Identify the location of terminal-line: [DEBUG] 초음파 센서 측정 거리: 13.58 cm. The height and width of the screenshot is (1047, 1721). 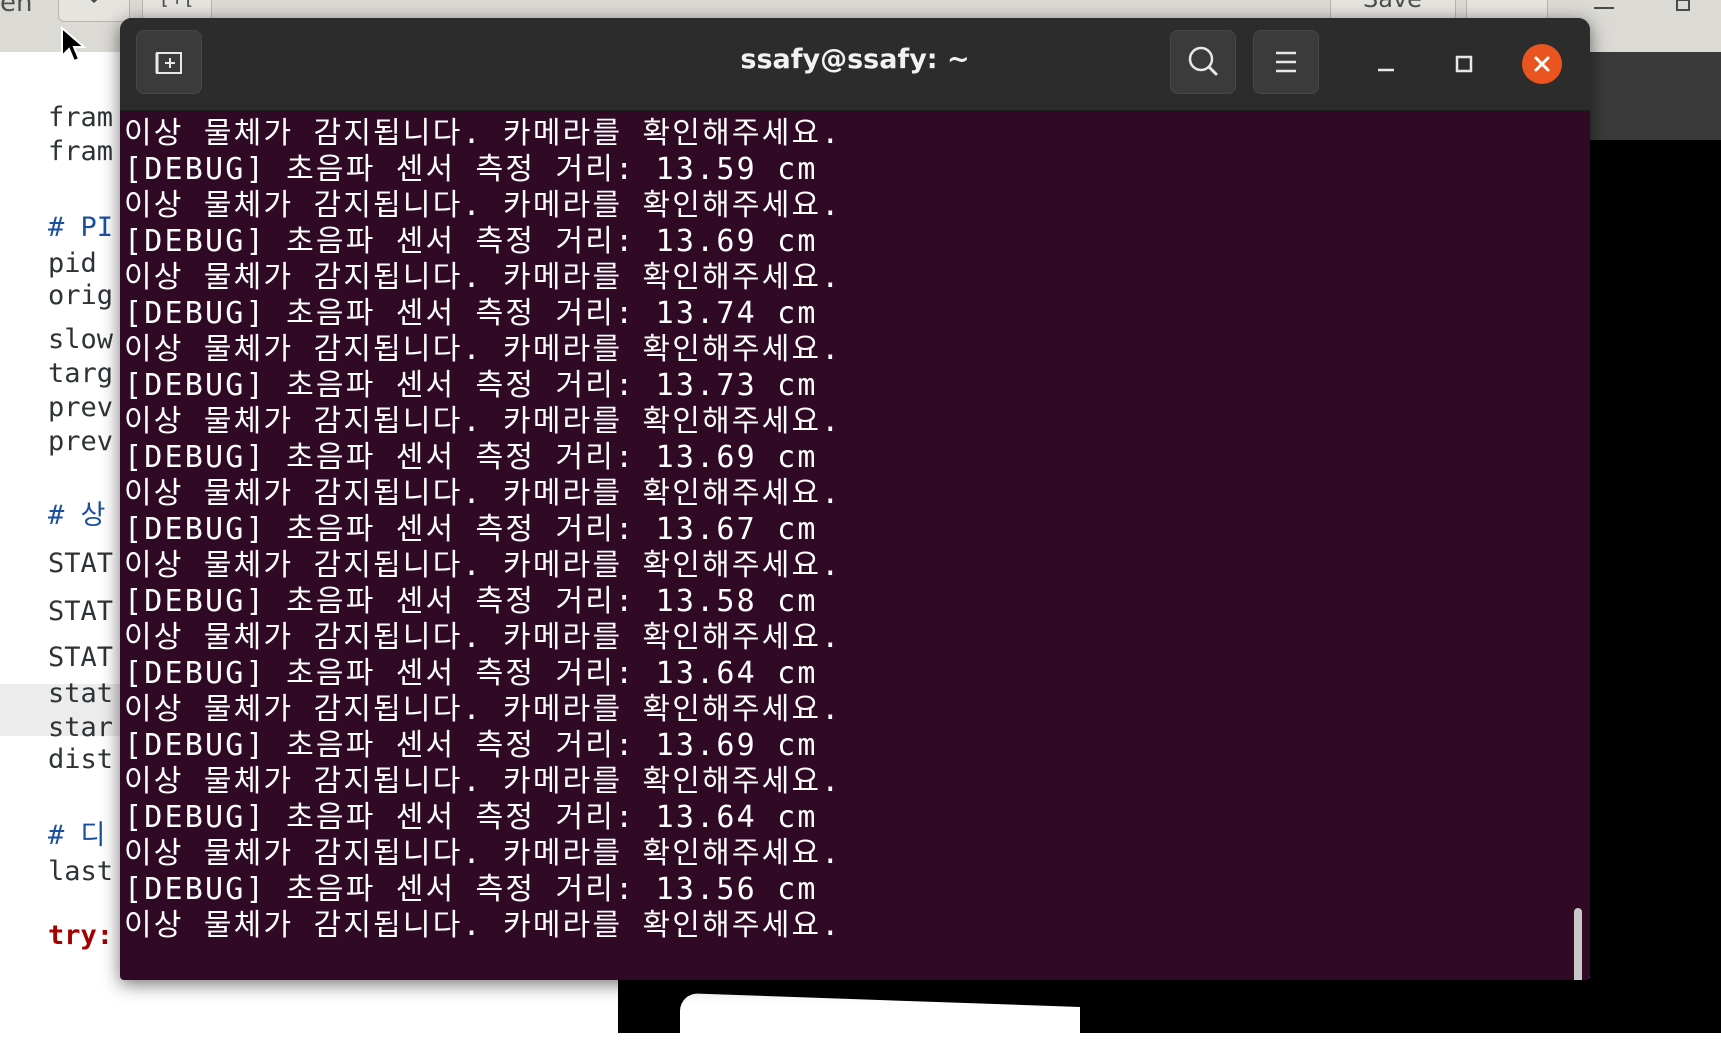
(471, 601).